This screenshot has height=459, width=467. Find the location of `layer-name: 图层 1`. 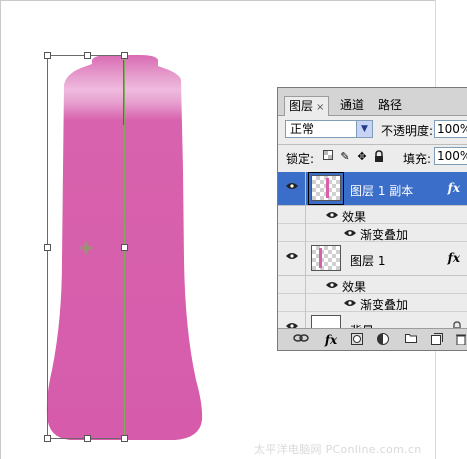

layer-name: 图层 1 is located at coordinates (367, 260).